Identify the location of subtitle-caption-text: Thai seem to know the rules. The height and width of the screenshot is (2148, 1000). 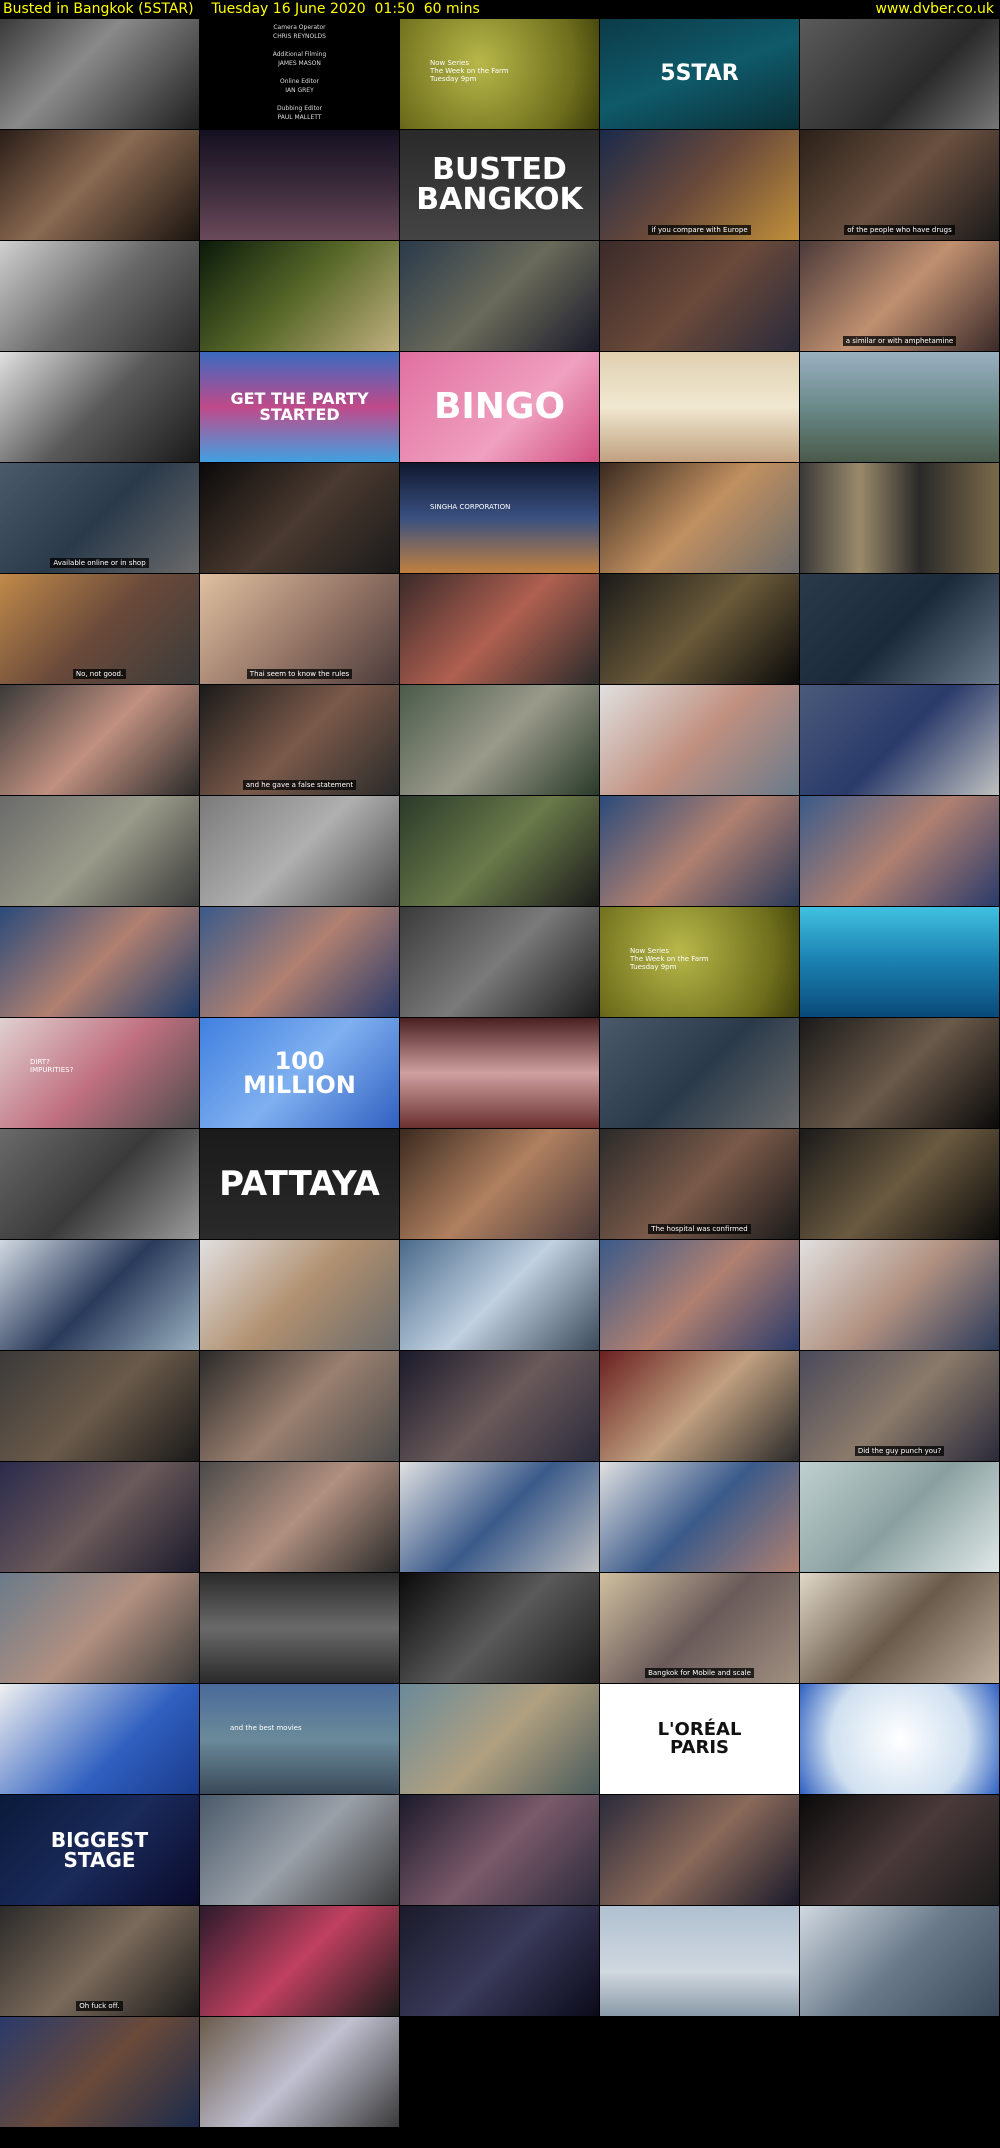
(299, 674).